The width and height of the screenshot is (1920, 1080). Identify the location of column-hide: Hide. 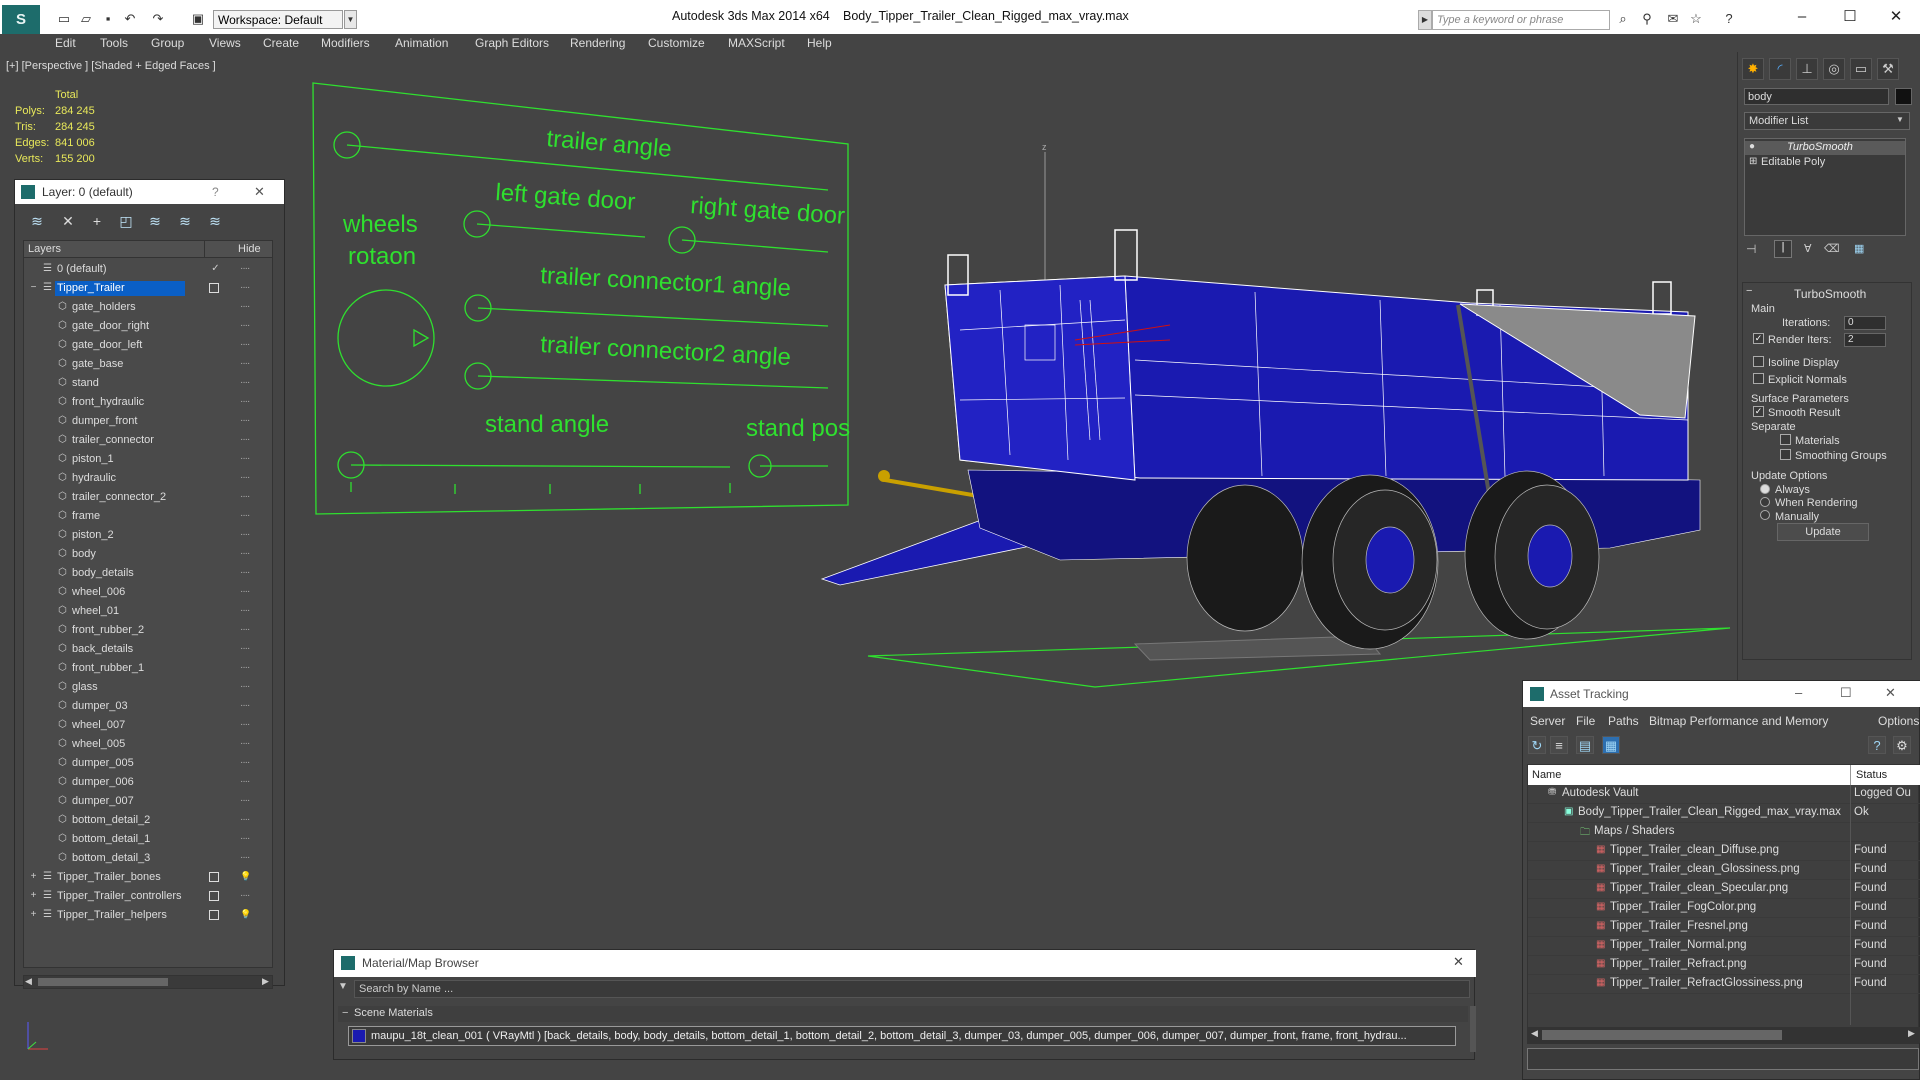
(249, 249).